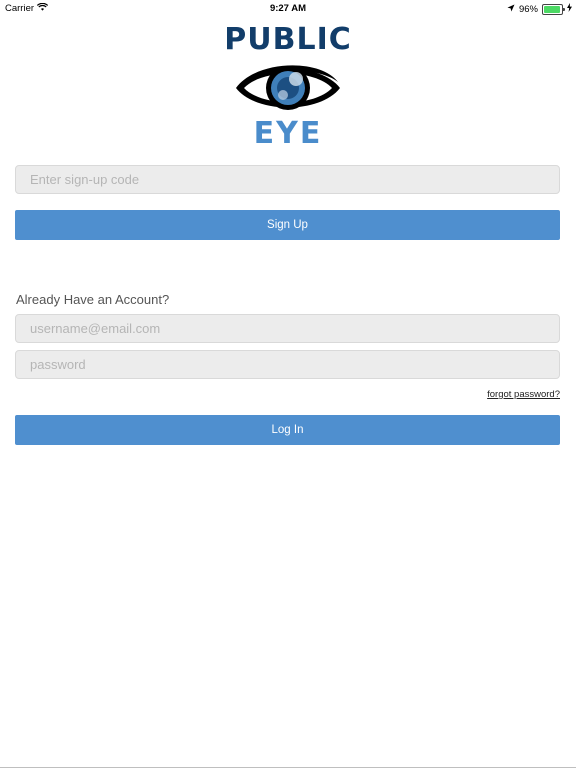  Describe the element at coordinates (287, 179) in the screenshot. I see `signup-code-input` at that location.